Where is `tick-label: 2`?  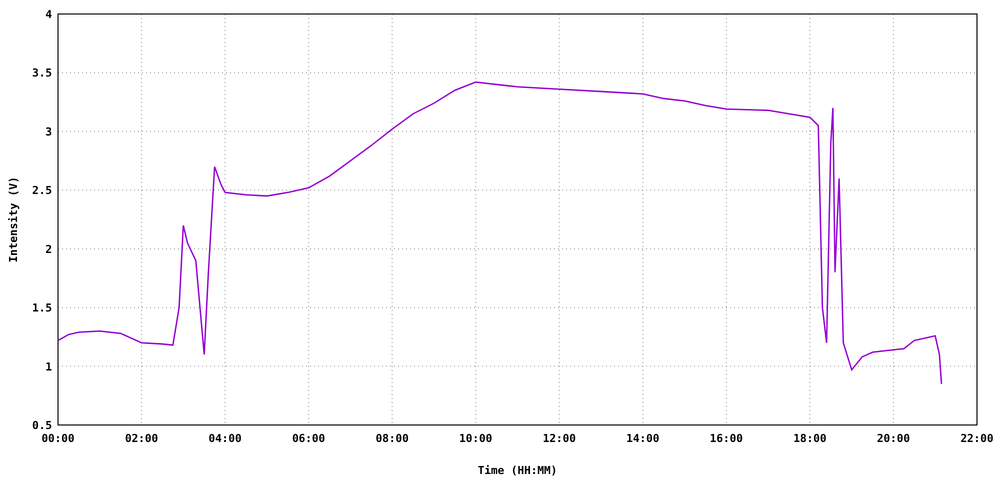
tick-label: 2 is located at coordinates (48, 249).